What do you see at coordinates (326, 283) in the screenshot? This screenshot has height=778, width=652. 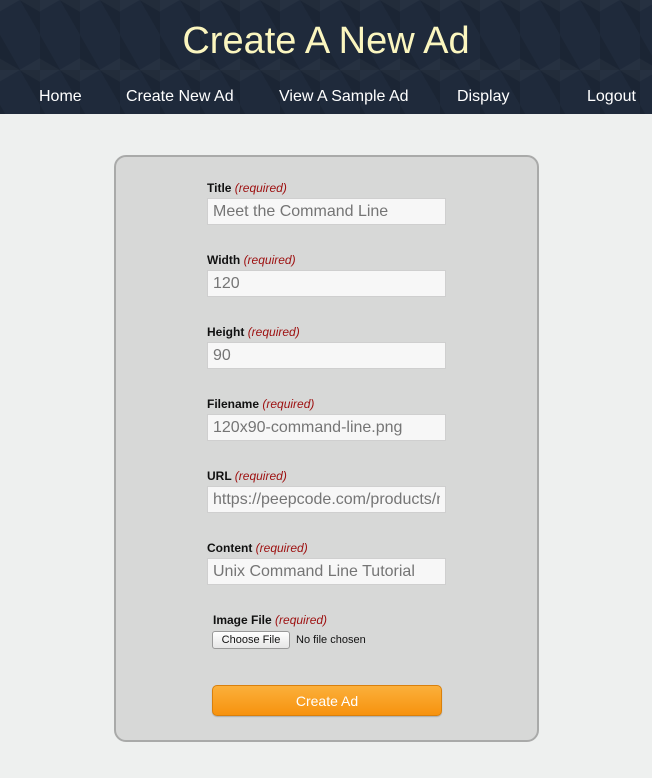 I see `width-input` at bounding box center [326, 283].